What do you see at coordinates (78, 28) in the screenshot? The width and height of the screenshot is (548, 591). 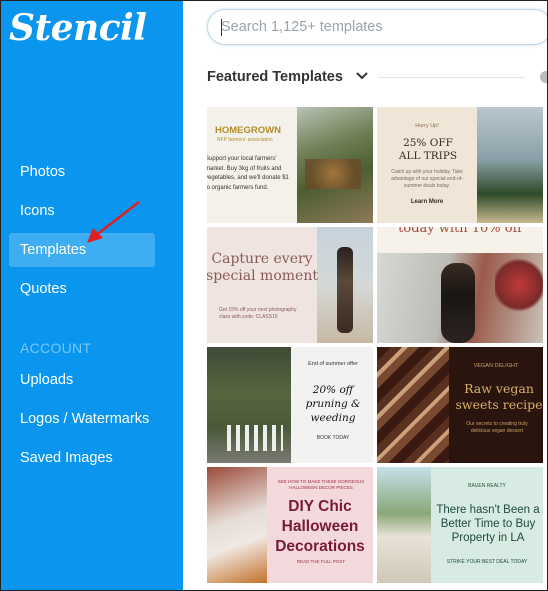 I see `stencil-logo: Stencil` at bounding box center [78, 28].